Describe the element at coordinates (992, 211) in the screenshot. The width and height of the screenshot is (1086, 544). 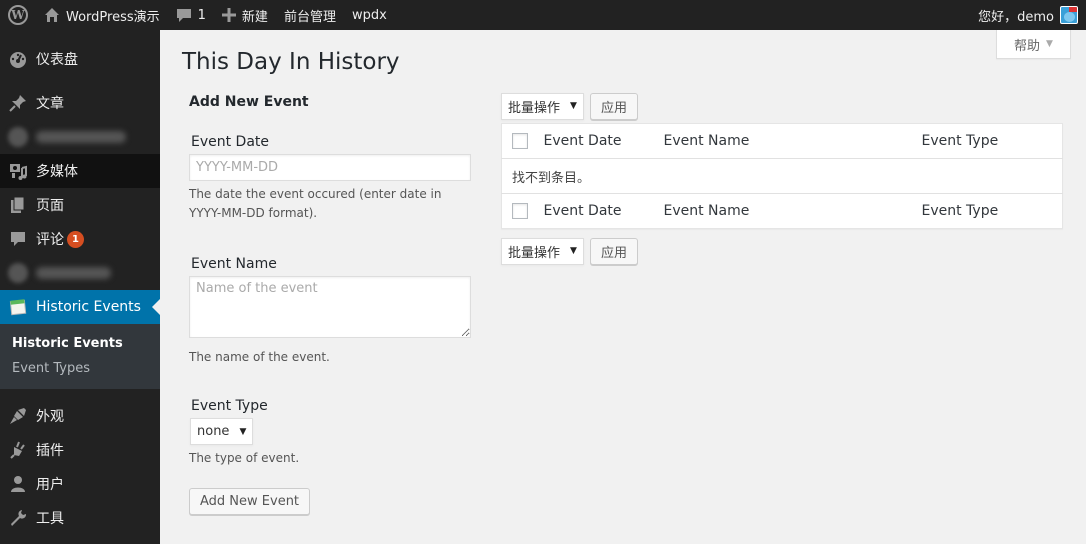
I see `column-footer-event-type: Event Type` at that location.